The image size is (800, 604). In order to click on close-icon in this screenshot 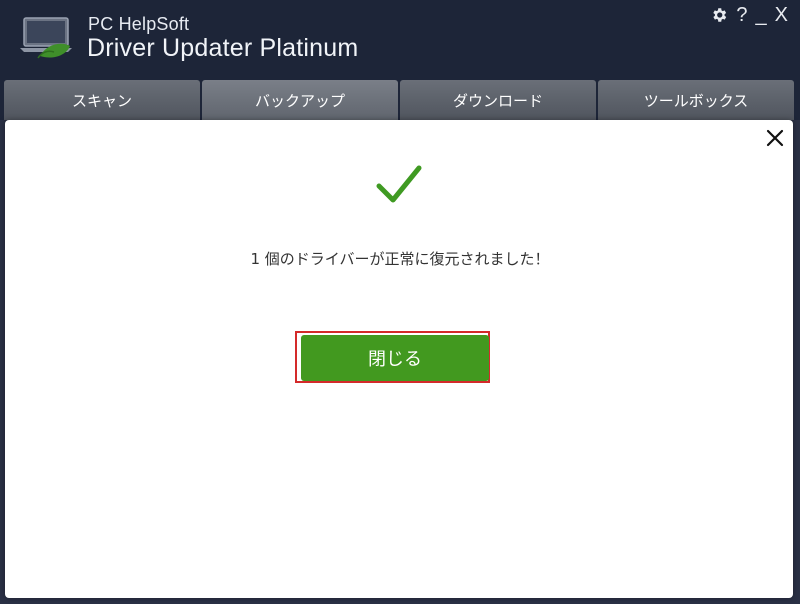, I will do `click(775, 138)`.